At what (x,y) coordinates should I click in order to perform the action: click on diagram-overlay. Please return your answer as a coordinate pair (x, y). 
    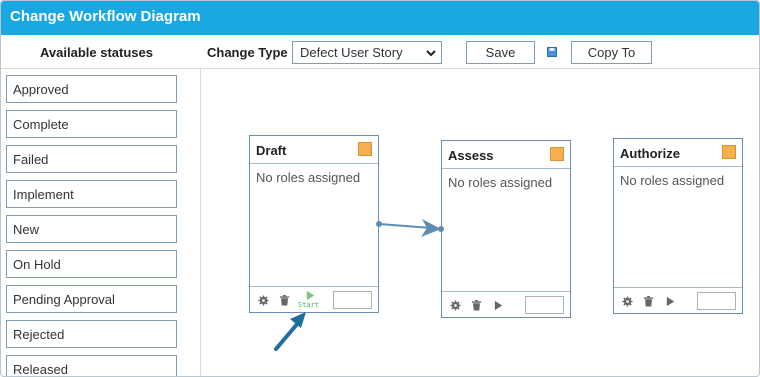
    Looking at the image, I should click on (359, 285).